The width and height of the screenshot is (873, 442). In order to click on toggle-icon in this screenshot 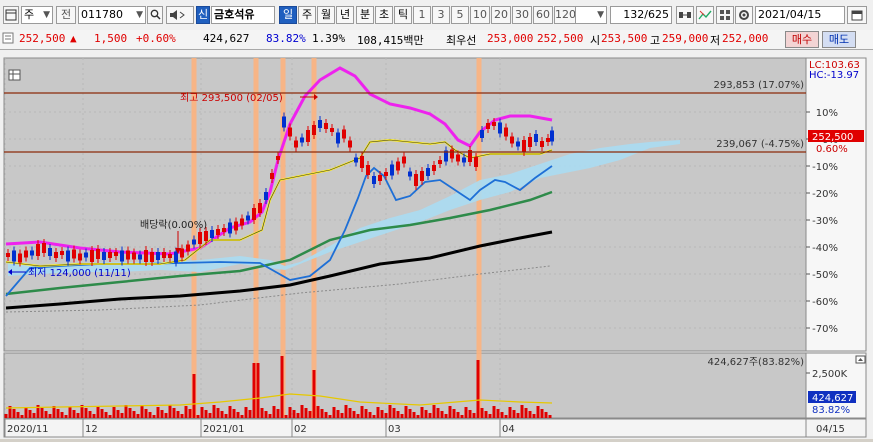, I will do `click(685, 15)`.